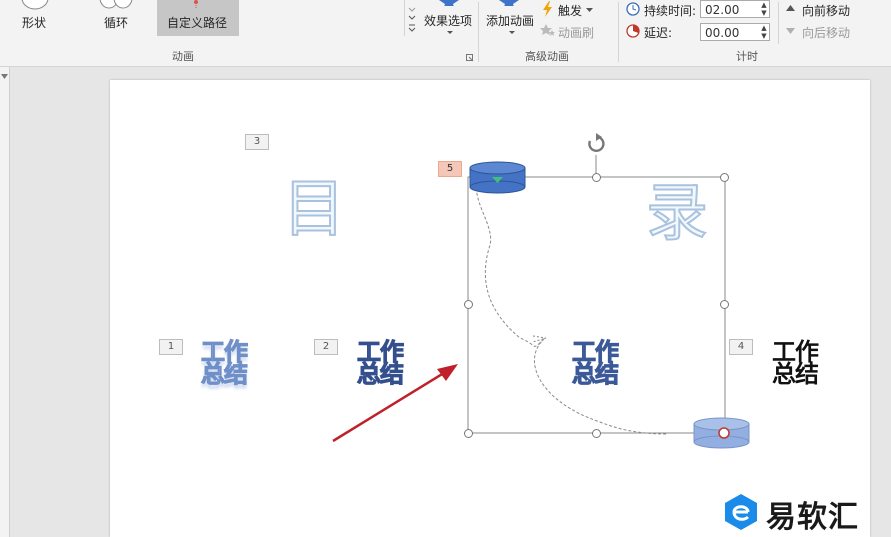  Describe the element at coordinates (497, 177) in the screenshot. I see `path-start-object` at that location.